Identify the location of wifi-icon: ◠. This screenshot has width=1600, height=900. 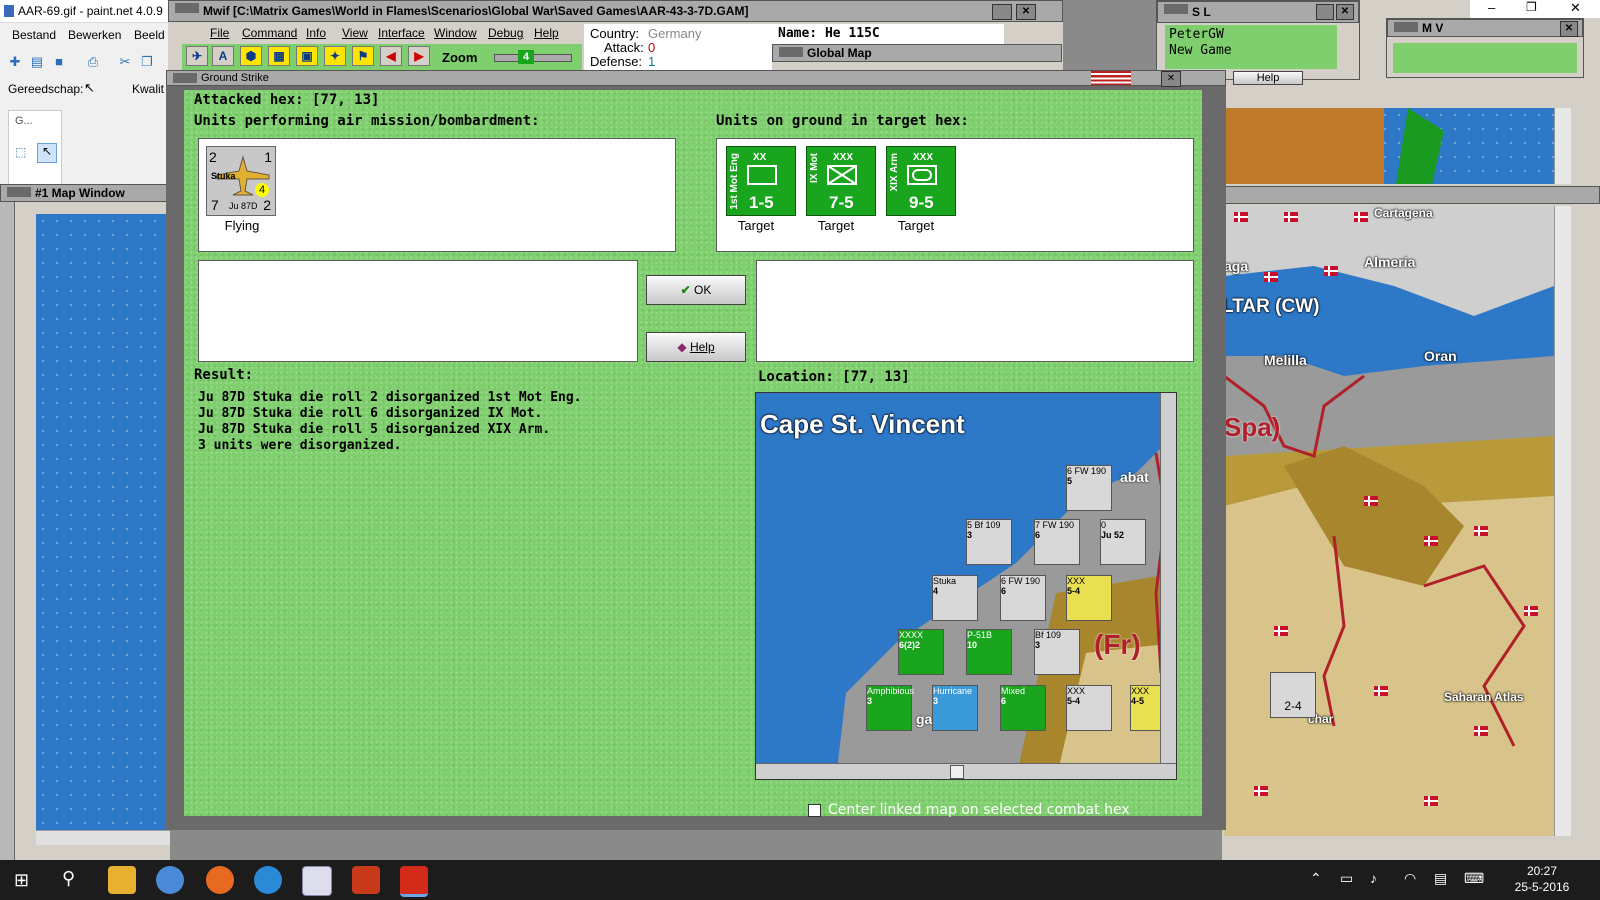
(1410, 878).